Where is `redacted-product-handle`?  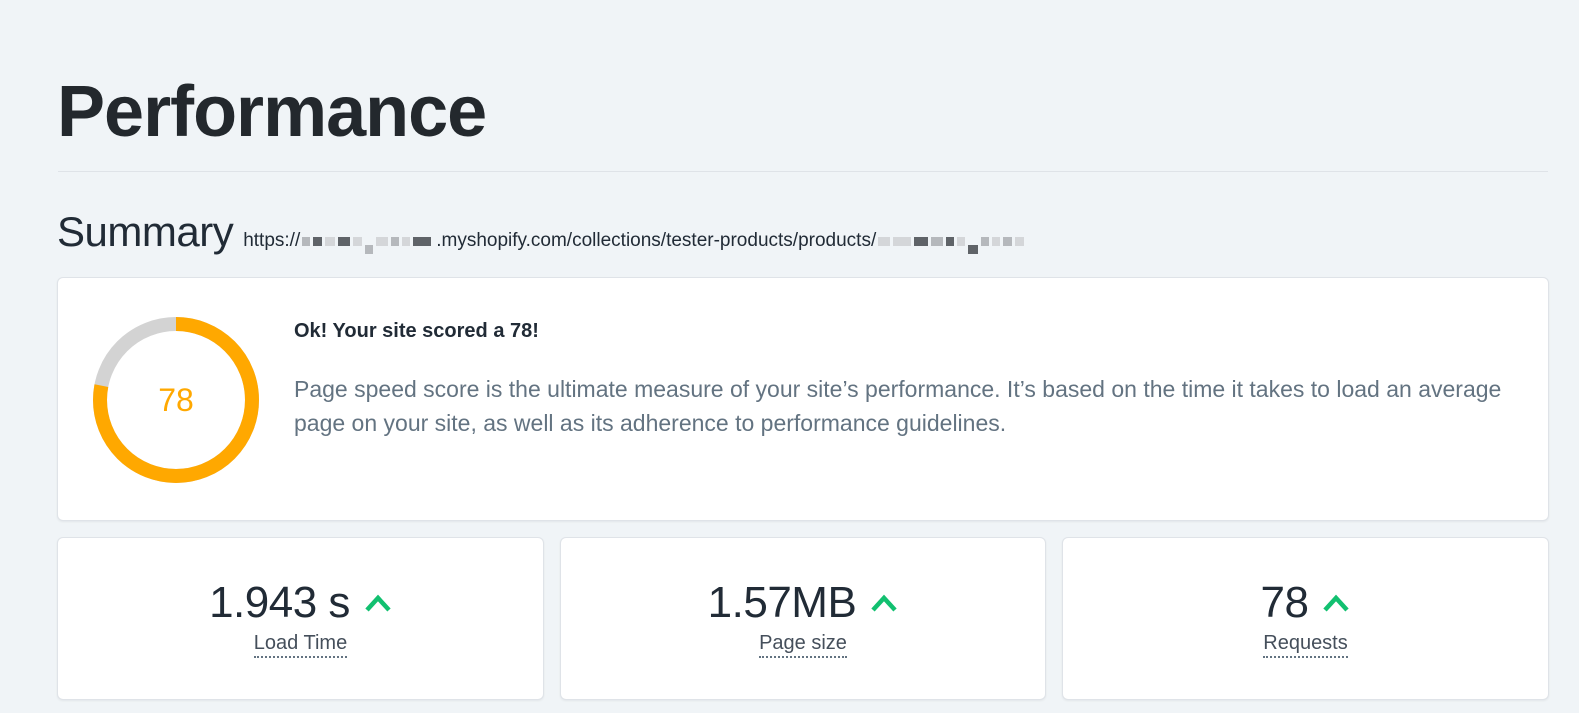 redacted-product-handle is located at coordinates (952, 242).